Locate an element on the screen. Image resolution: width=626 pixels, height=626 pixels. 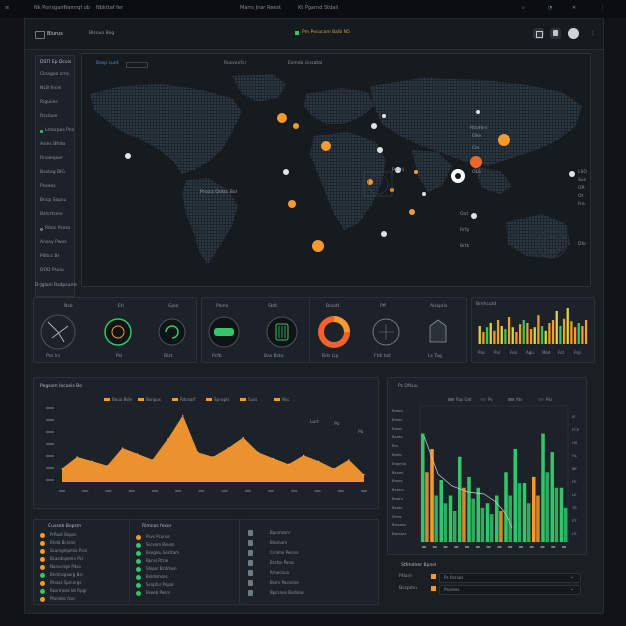
widget-footer: Ftdi tsit is located at coordinates (383, 356).